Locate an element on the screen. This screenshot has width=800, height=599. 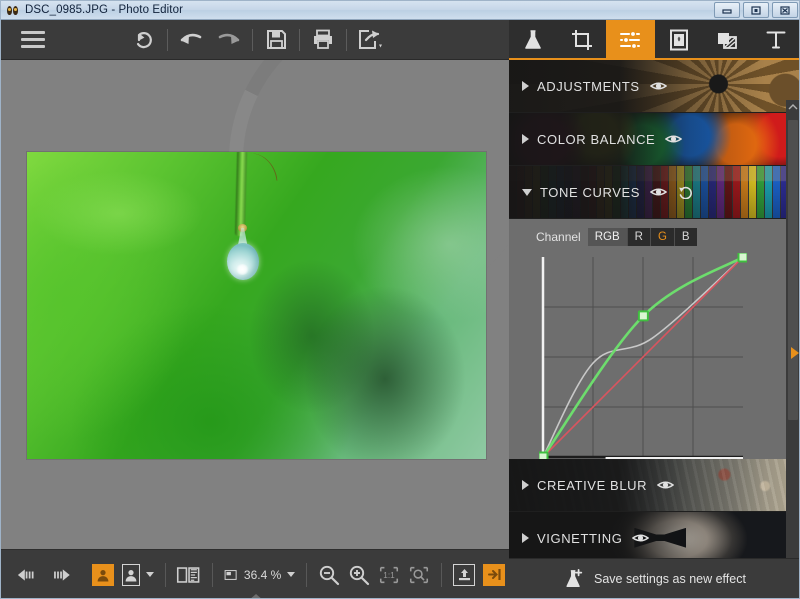
channel-rgb: RGB is located at coordinates (607, 237).